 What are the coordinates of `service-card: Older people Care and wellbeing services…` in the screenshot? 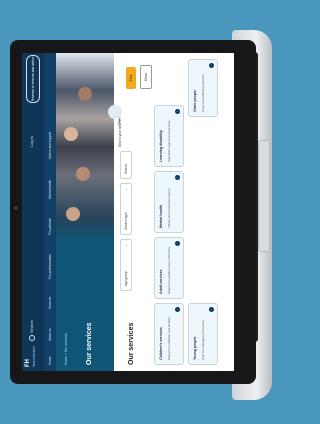 It's located at (203, 88).